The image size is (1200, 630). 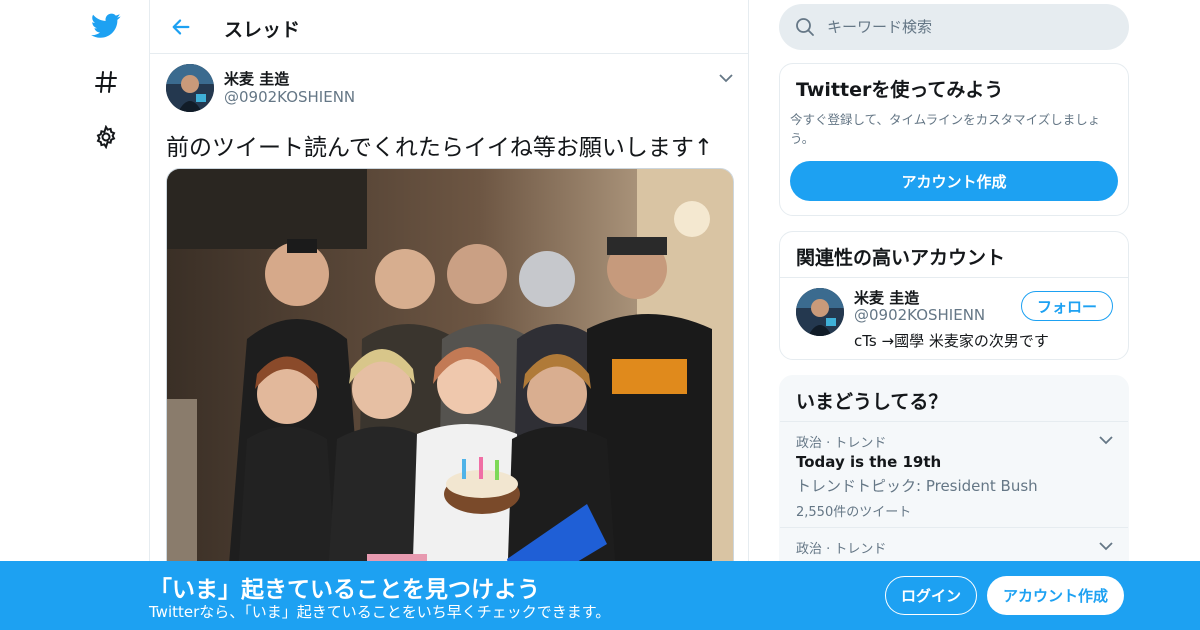 I want to click on divider, so click(x=954, y=277).